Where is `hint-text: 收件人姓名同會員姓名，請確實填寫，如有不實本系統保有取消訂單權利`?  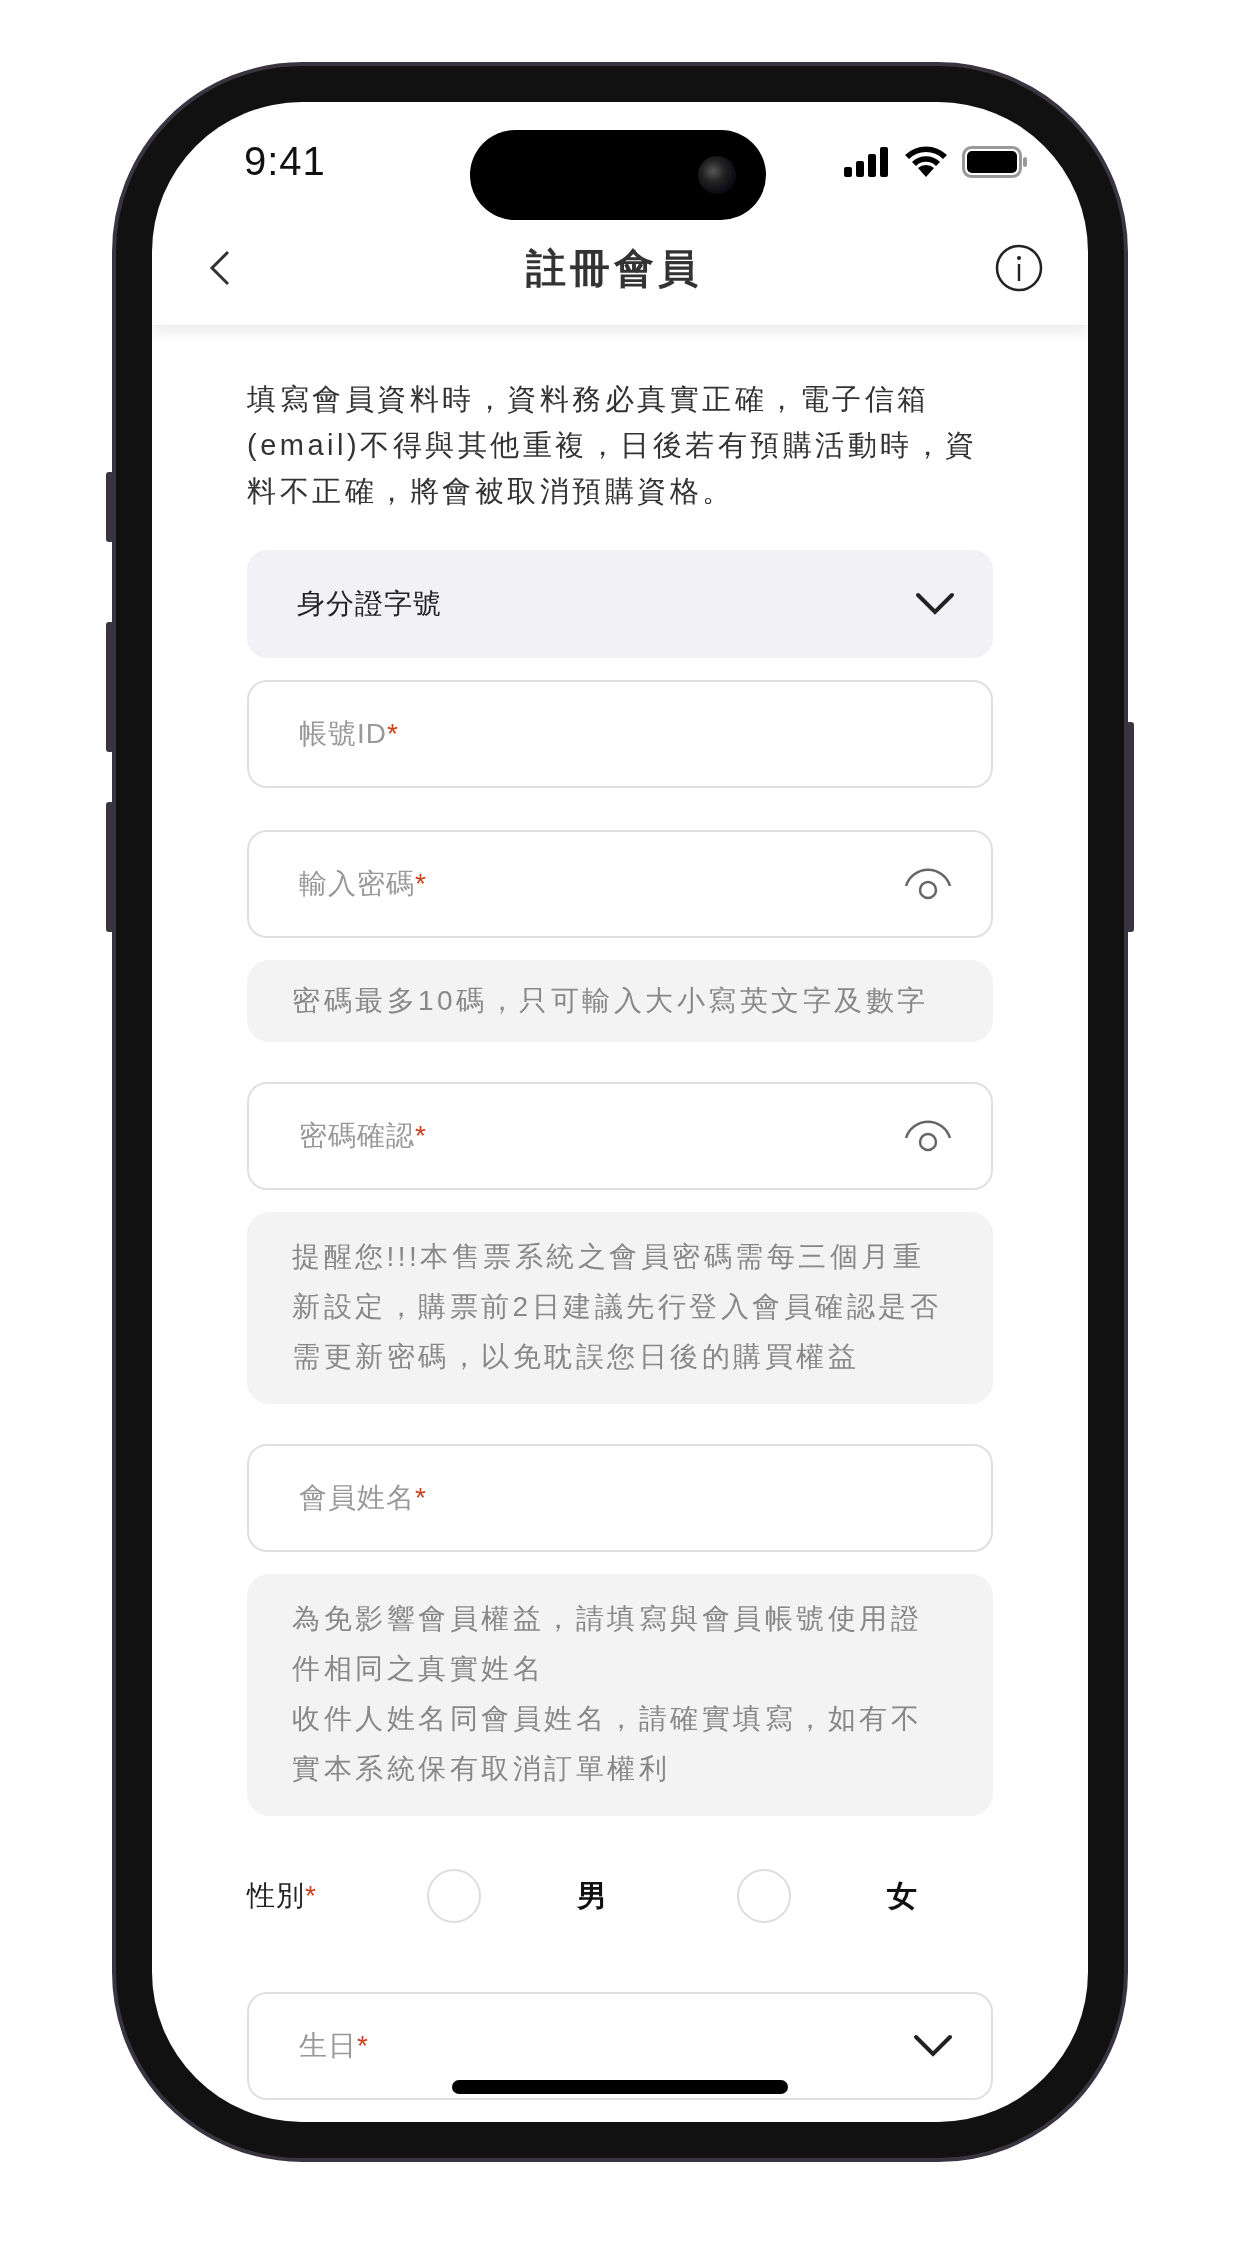
hint-text: 收件人姓名同會員姓名，請確實填寫，如有不實本系統保有取消訂單權利 is located at coordinates (607, 1744).